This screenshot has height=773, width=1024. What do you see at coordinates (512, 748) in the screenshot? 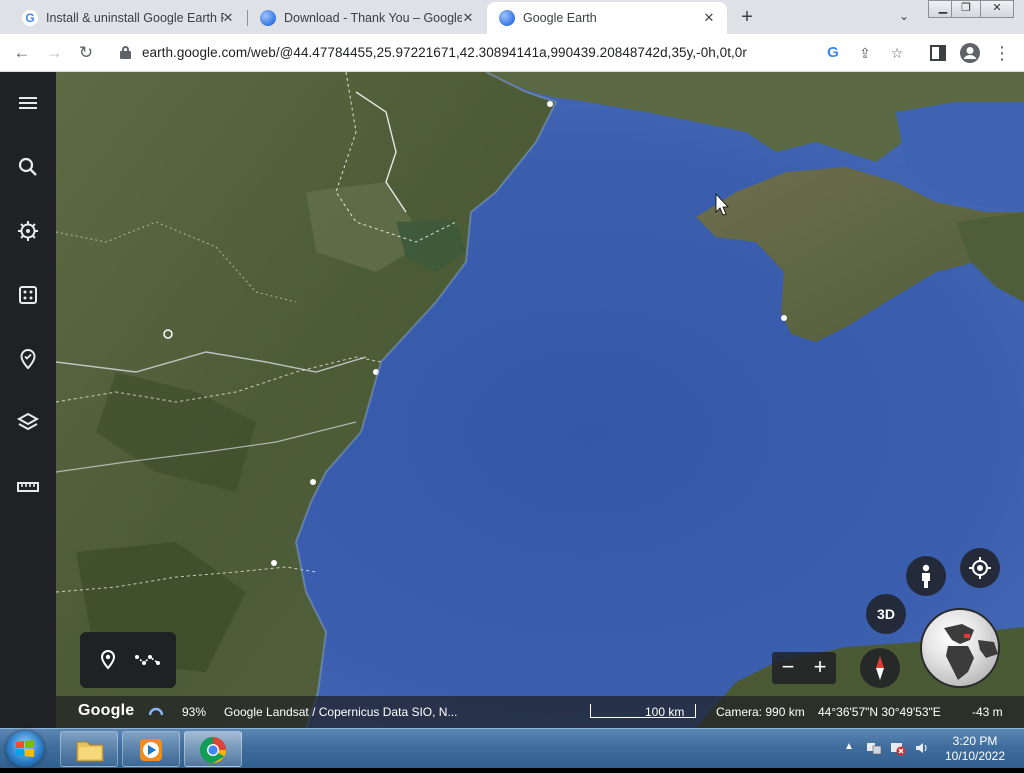
I see `windows-taskbar: ▲ 3:20 PM 10/10/2022` at bounding box center [512, 748].